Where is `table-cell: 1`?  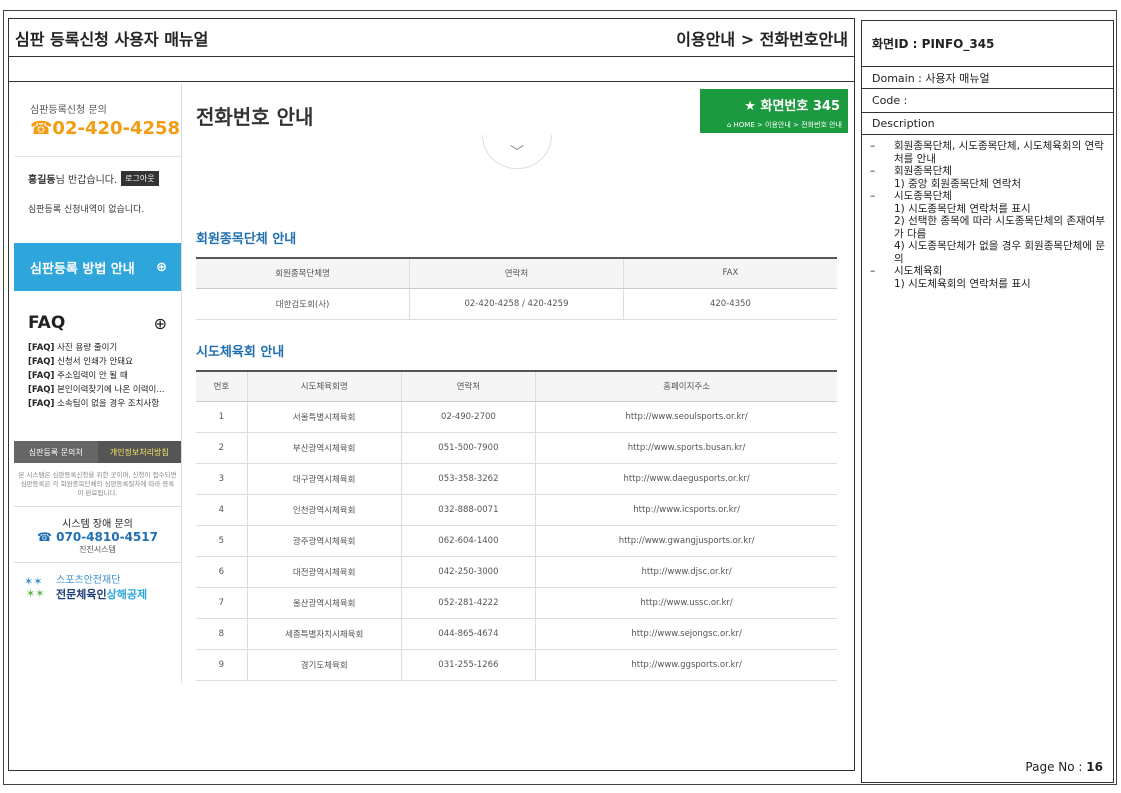 table-cell: 1 is located at coordinates (222, 417).